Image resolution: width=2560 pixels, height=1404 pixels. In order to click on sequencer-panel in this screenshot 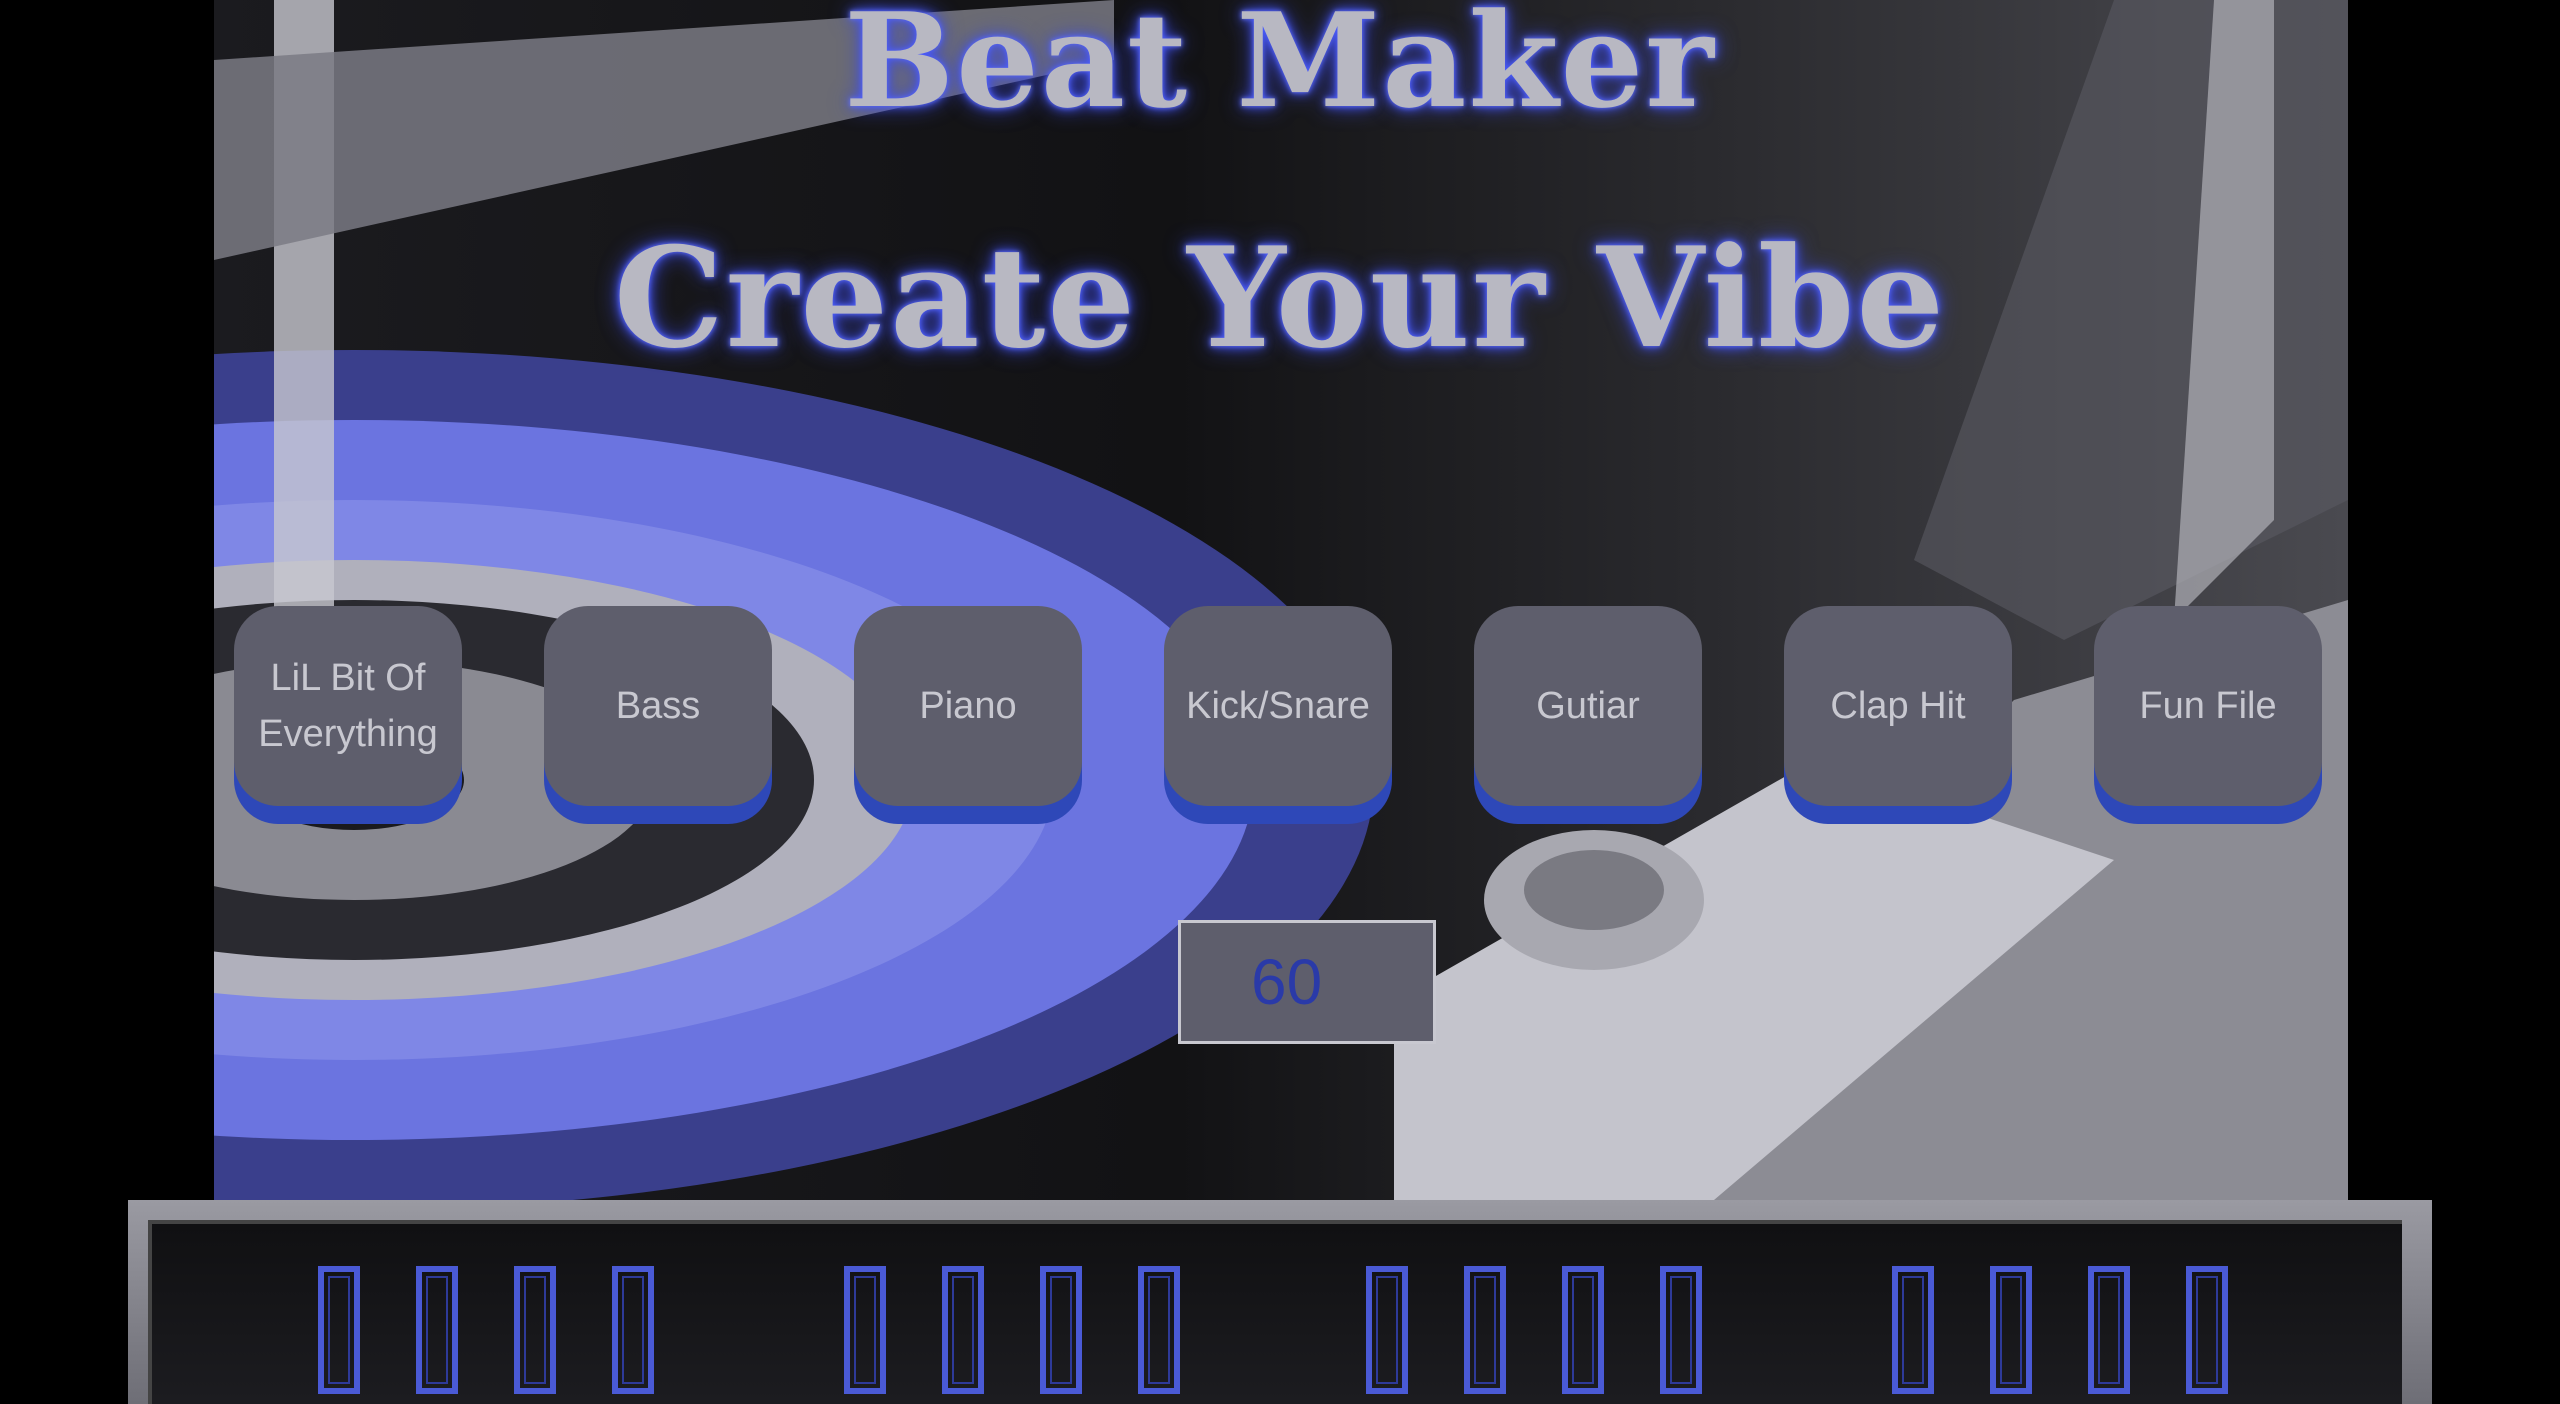, I will do `click(1280, 1302)`.